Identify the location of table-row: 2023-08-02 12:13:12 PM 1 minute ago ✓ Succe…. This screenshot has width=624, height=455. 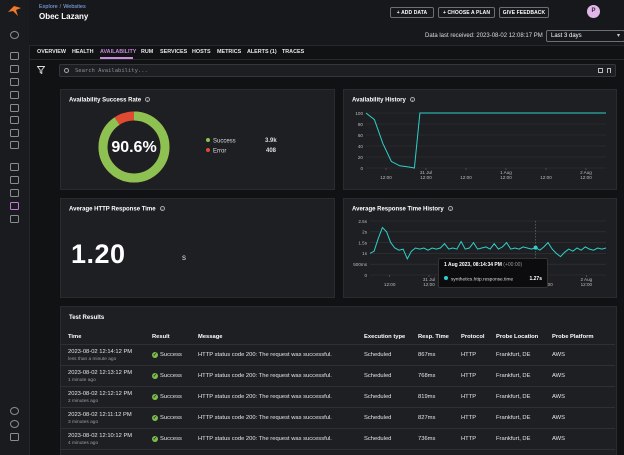
(337, 376).